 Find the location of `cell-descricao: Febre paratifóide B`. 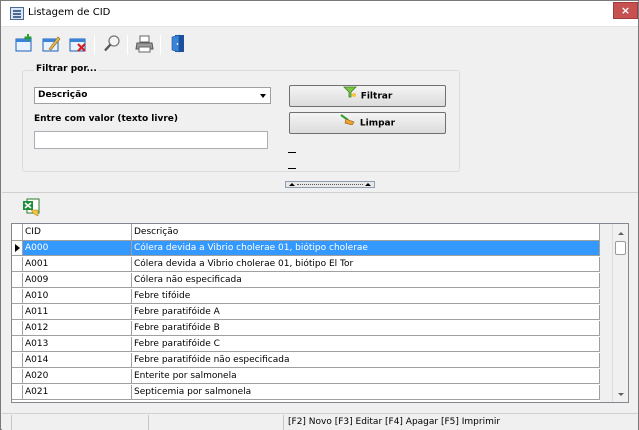

cell-descricao: Febre paratifóide B is located at coordinates (366, 328).